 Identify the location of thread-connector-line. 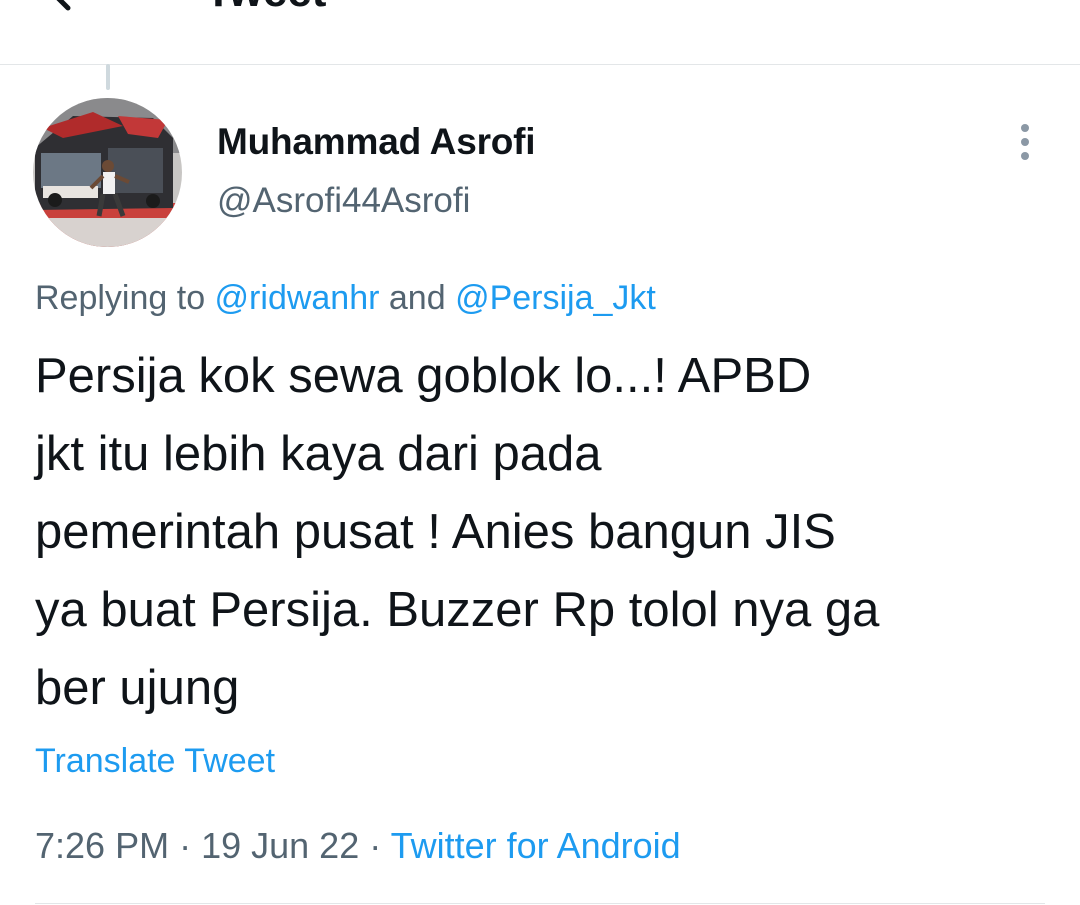
(108, 77).